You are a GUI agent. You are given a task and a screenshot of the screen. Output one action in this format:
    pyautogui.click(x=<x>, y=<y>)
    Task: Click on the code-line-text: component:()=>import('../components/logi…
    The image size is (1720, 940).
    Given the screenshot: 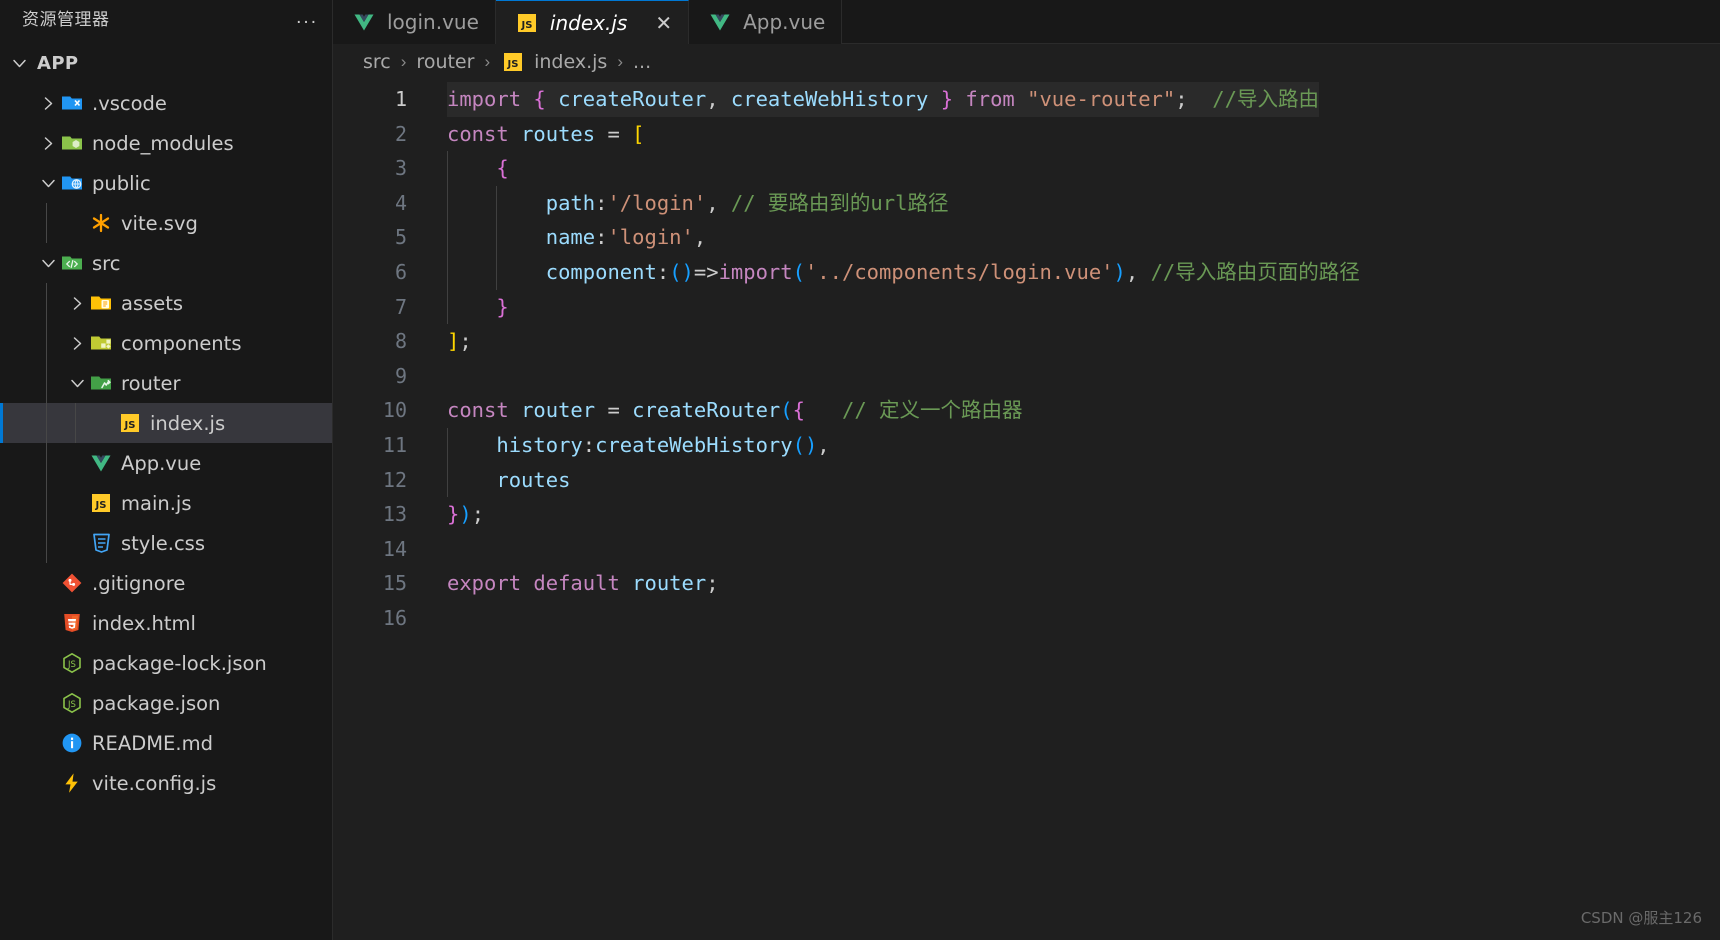 What is the action you would take?
    pyautogui.click(x=952, y=271)
    